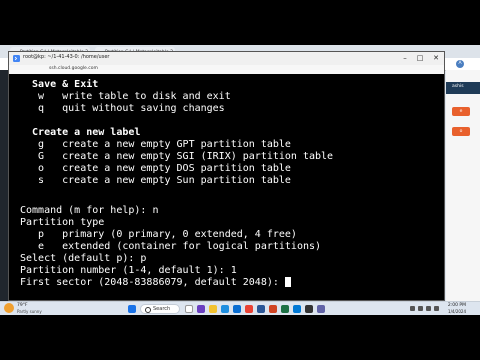  I want to click on terminal-line: Command (m for help): n, so click(89, 210).